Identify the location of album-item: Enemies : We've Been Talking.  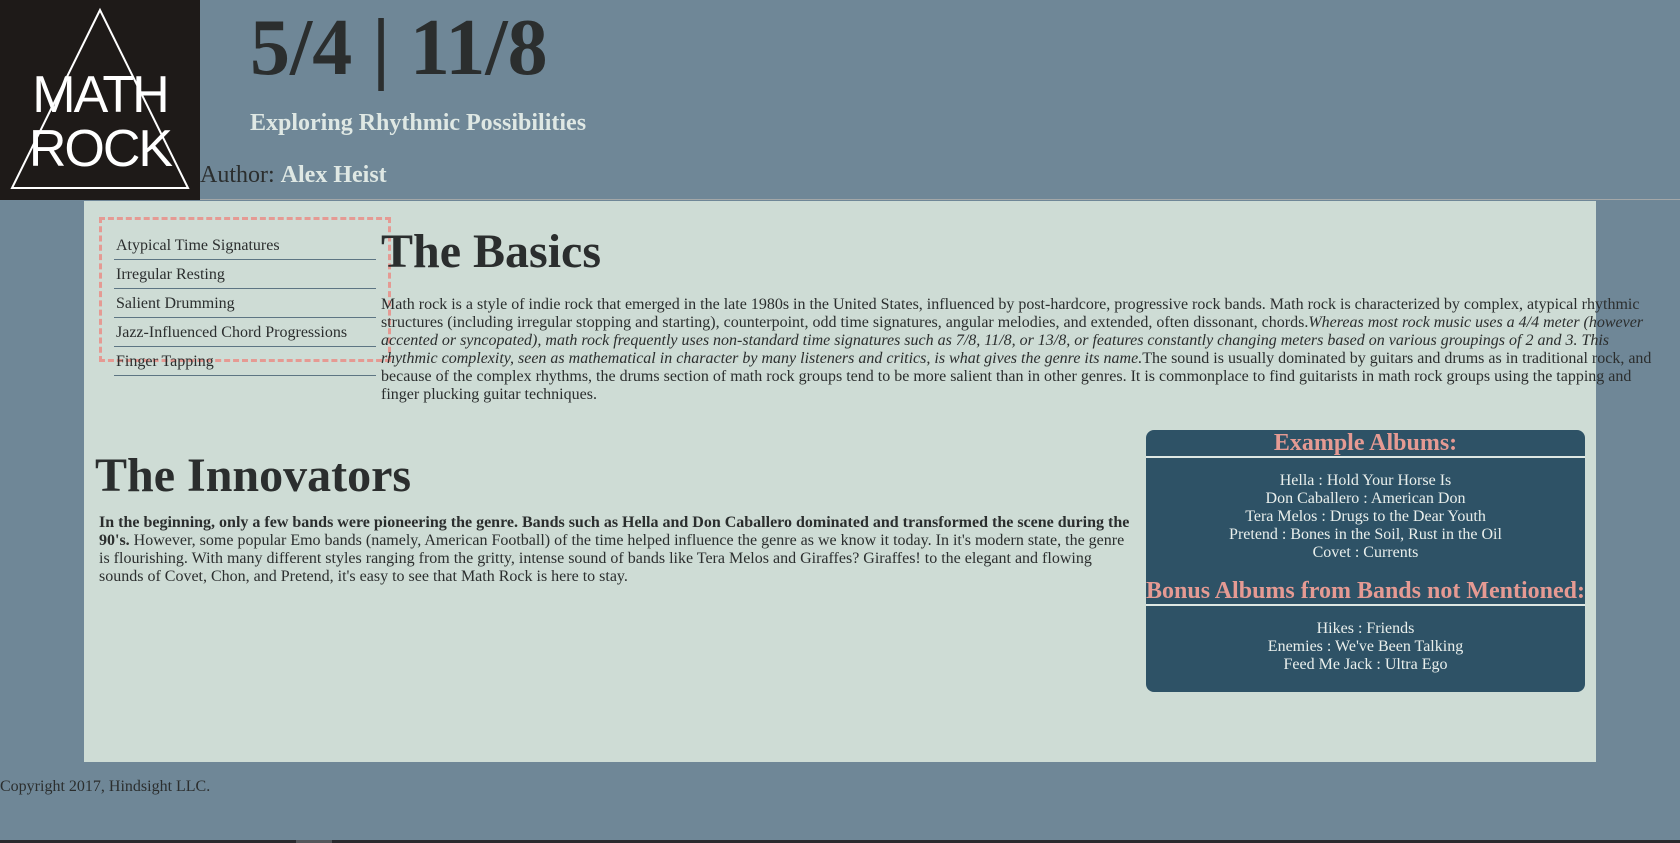
(1365, 646).